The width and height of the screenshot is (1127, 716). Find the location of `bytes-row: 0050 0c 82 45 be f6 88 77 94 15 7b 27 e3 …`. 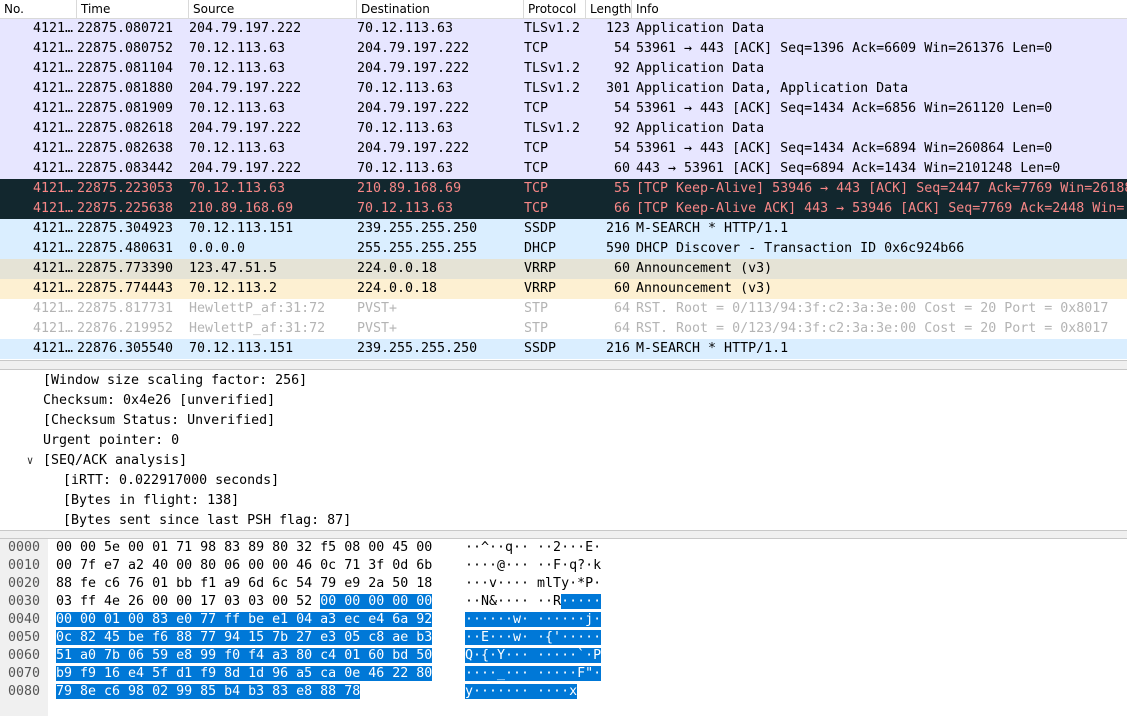

bytes-row: 0050 0c 82 45 be f6 88 77 94 15 7b 27 e3 … is located at coordinates (563, 638).